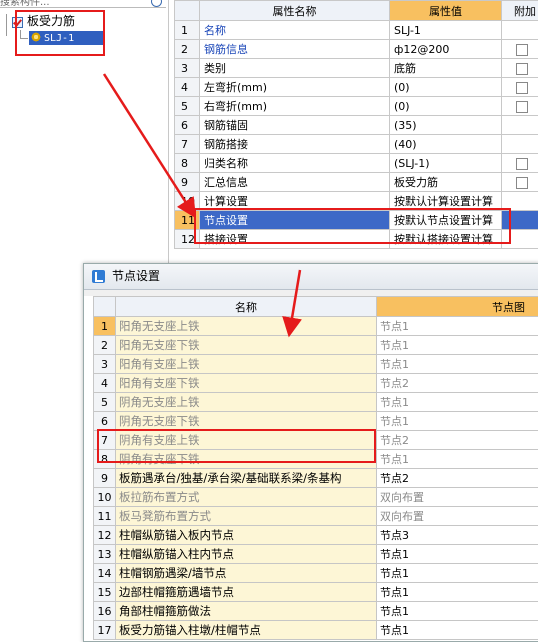 This screenshot has height=642, width=538. I want to click on arrow-to-node-setting, so click(148, 143).